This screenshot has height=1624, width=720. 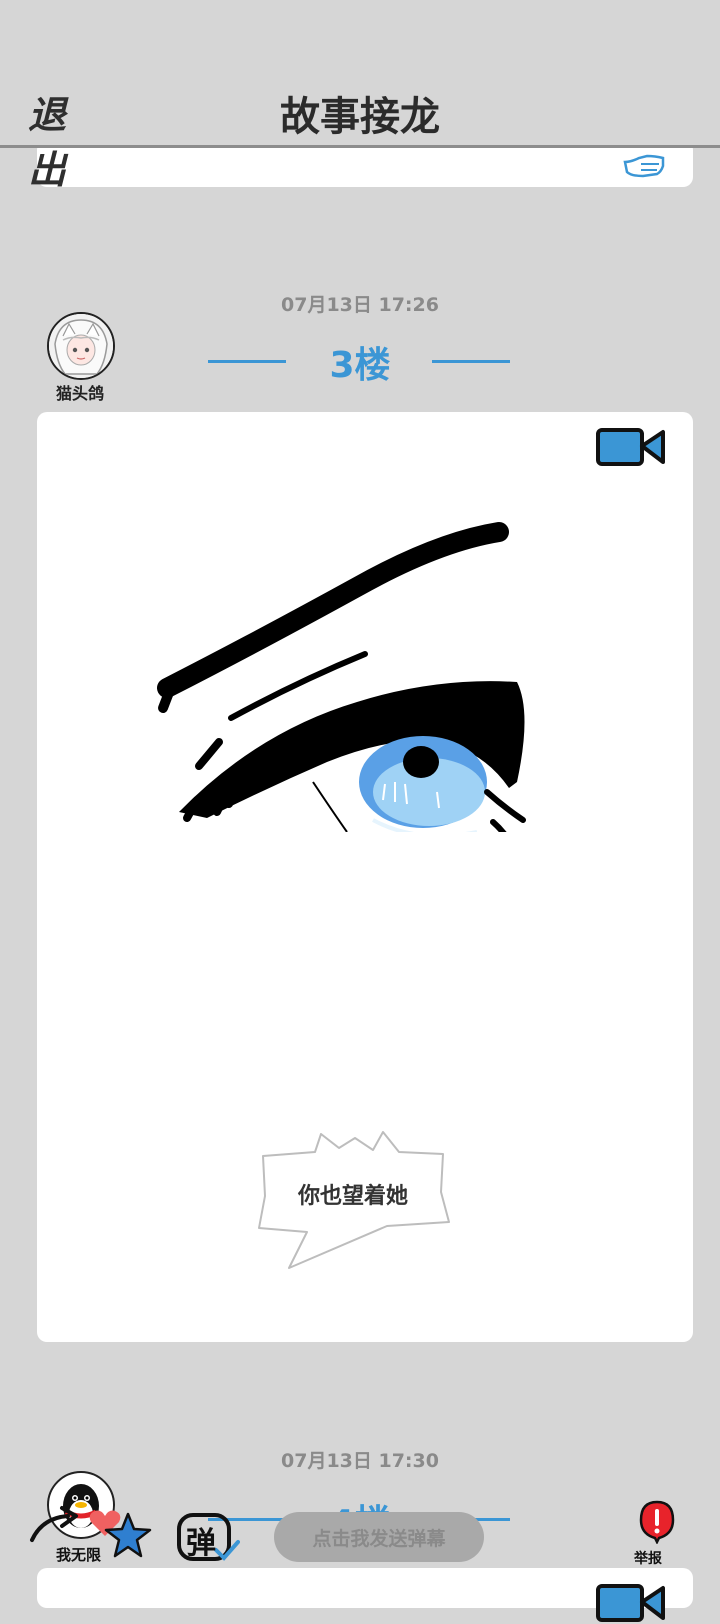 I want to click on bottom-bar: 我无限 弹 点击我发送弹幕 举报, so click(x=360, y=1530).